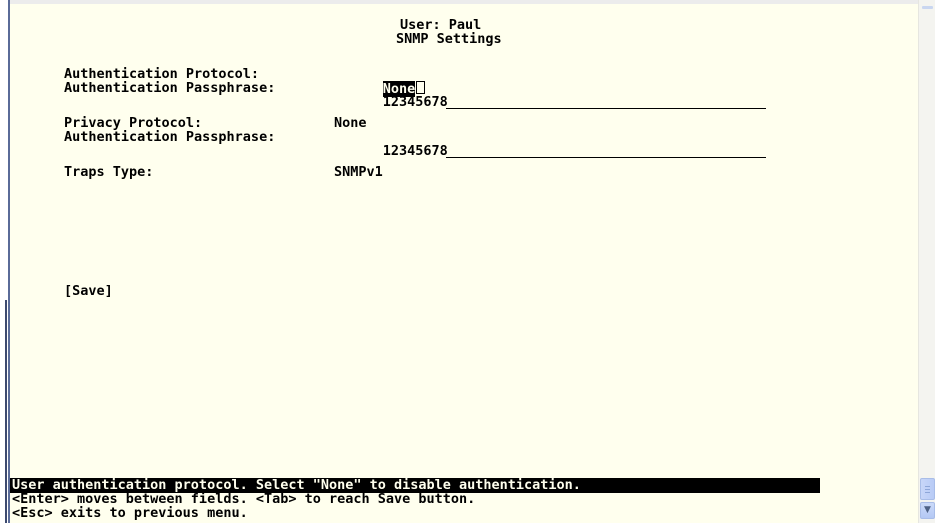  Describe the element at coordinates (109, 172) in the screenshot. I see `traps-type-label: Traps Type:` at that location.